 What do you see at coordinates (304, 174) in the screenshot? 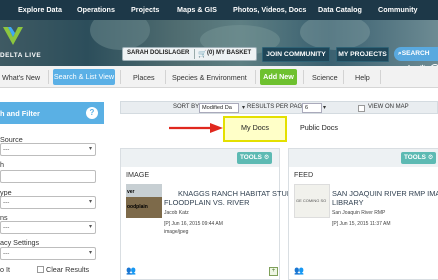
I see `card-type-label: FEED` at bounding box center [304, 174].